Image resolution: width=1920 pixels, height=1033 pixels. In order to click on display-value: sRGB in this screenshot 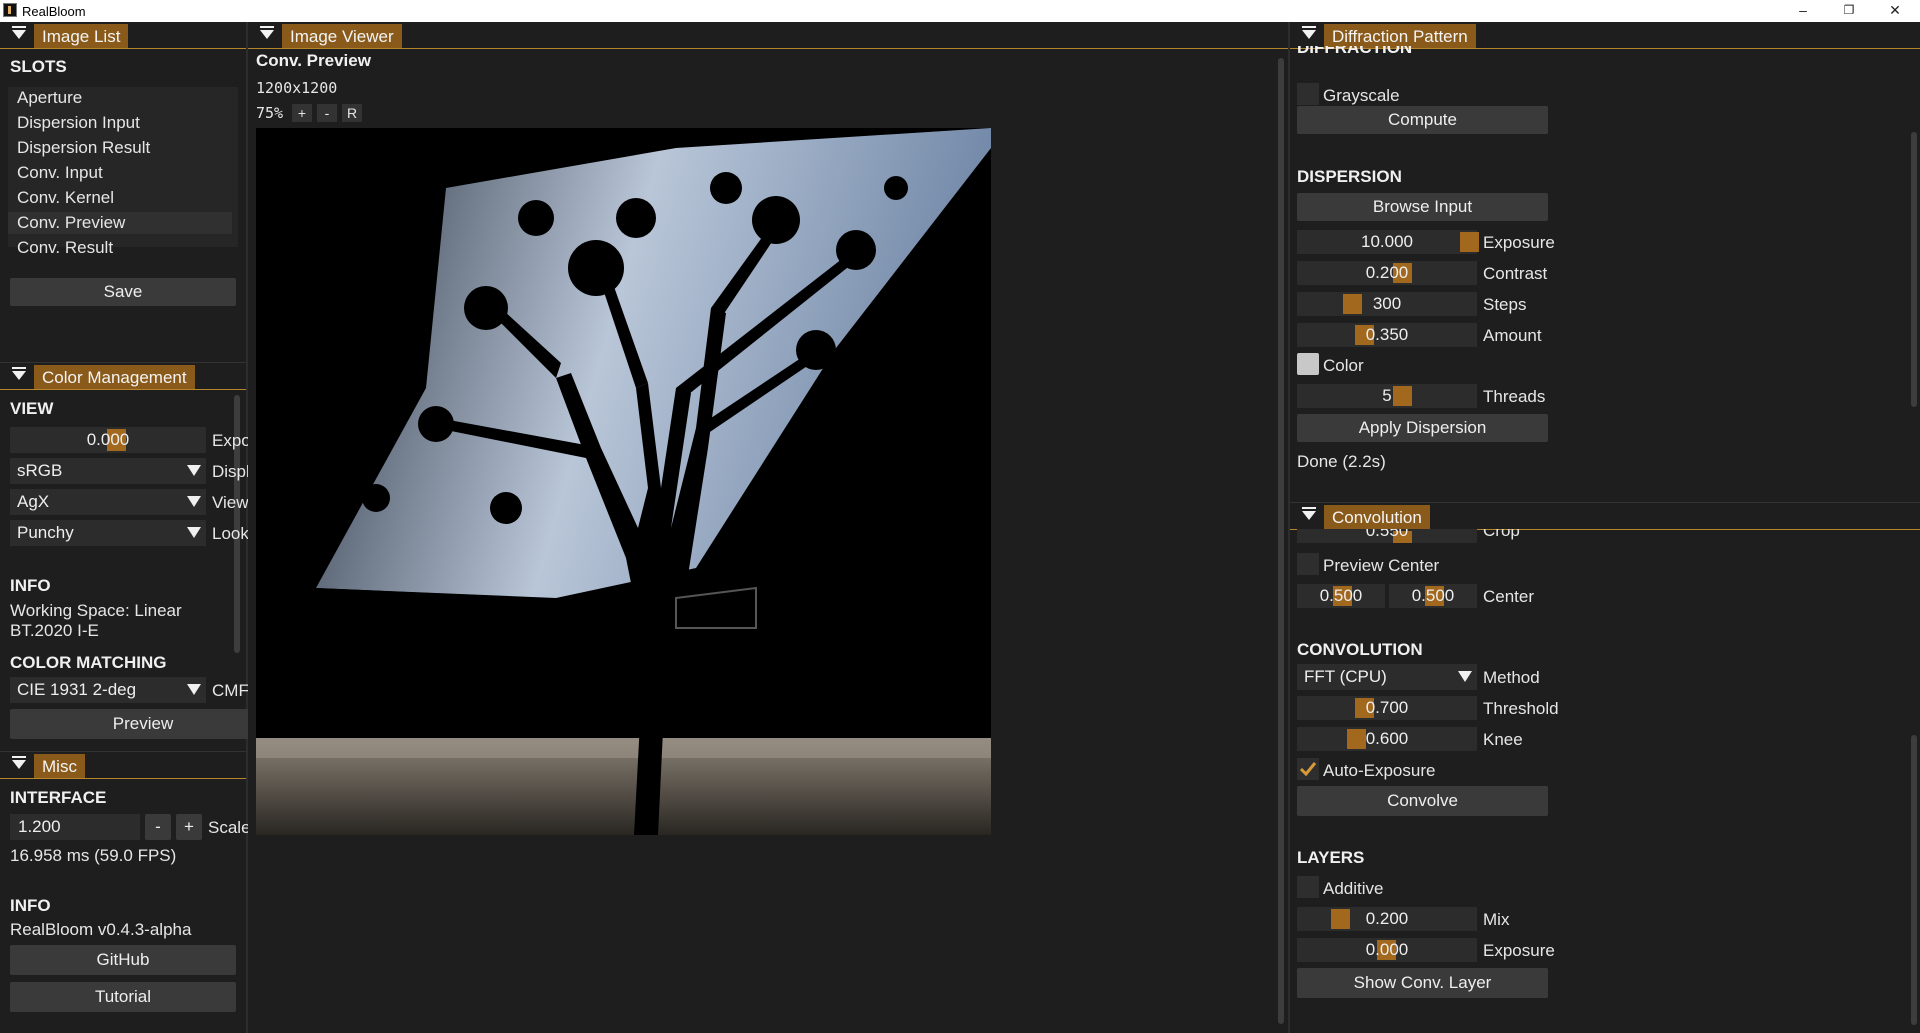, I will do `click(40, 470)`.